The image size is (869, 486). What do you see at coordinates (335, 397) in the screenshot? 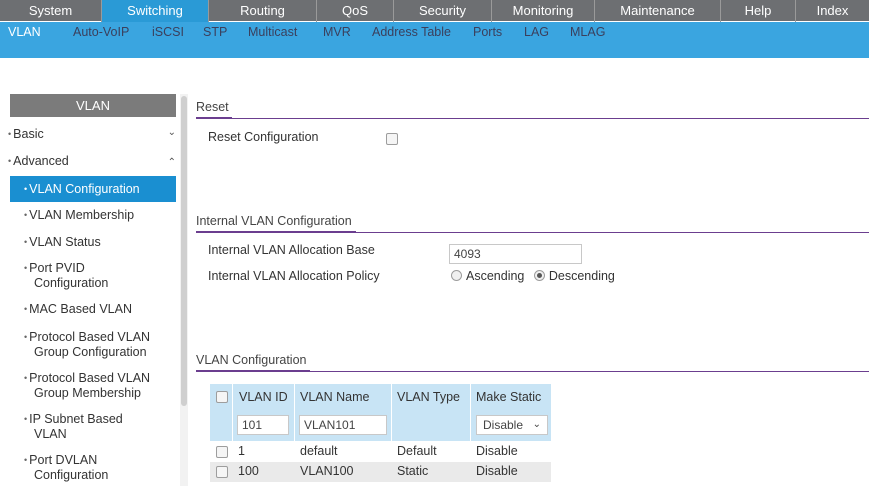
I see `column-header-vlan-name: VLAN Name` at bounding box center [335, 397].